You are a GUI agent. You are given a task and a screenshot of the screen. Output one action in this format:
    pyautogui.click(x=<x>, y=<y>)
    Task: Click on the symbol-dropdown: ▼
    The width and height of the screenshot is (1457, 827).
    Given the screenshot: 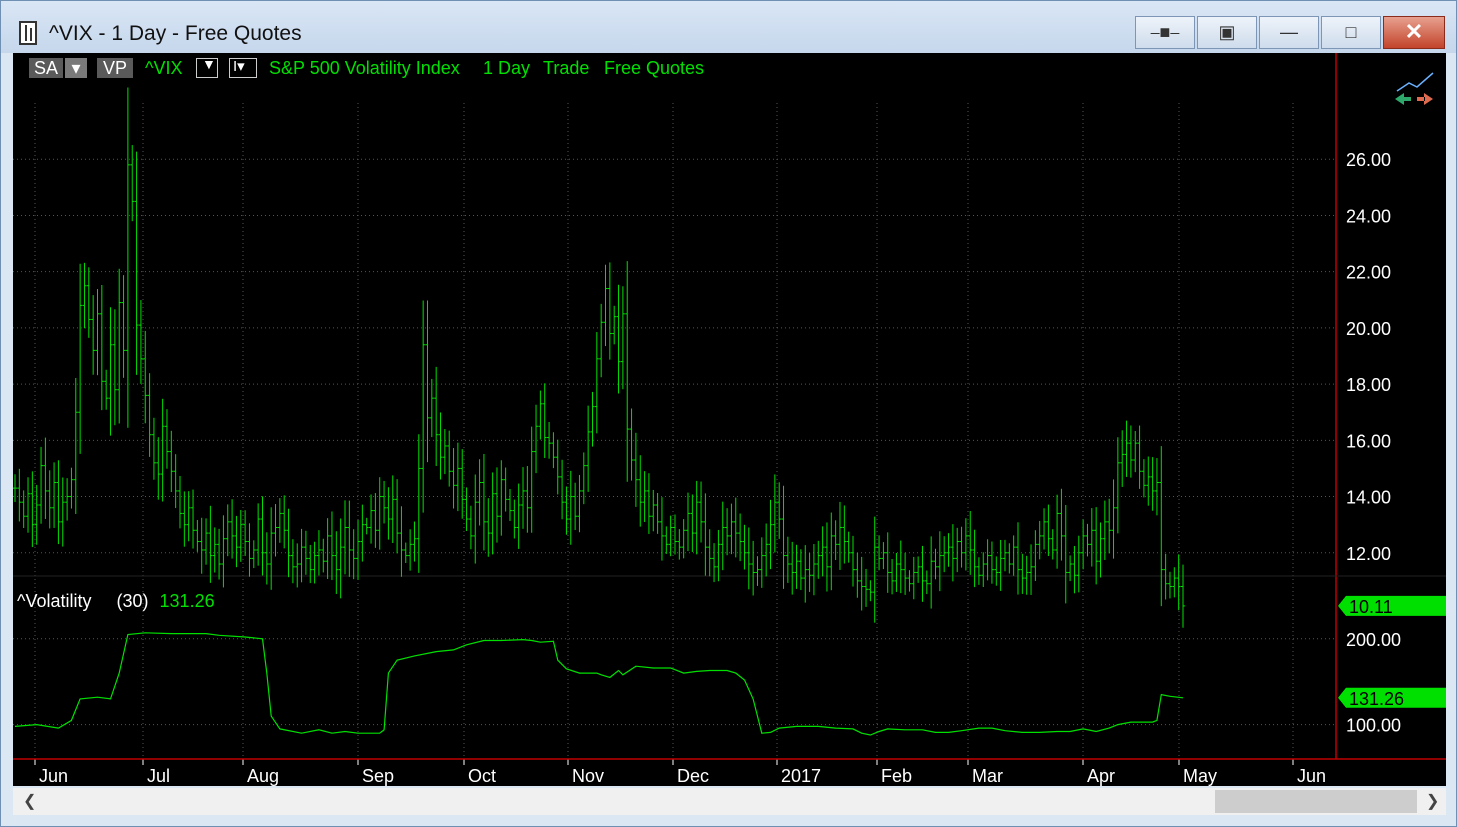 What is the action you would take?
    pyautogui.click(x=207, y=67)
    